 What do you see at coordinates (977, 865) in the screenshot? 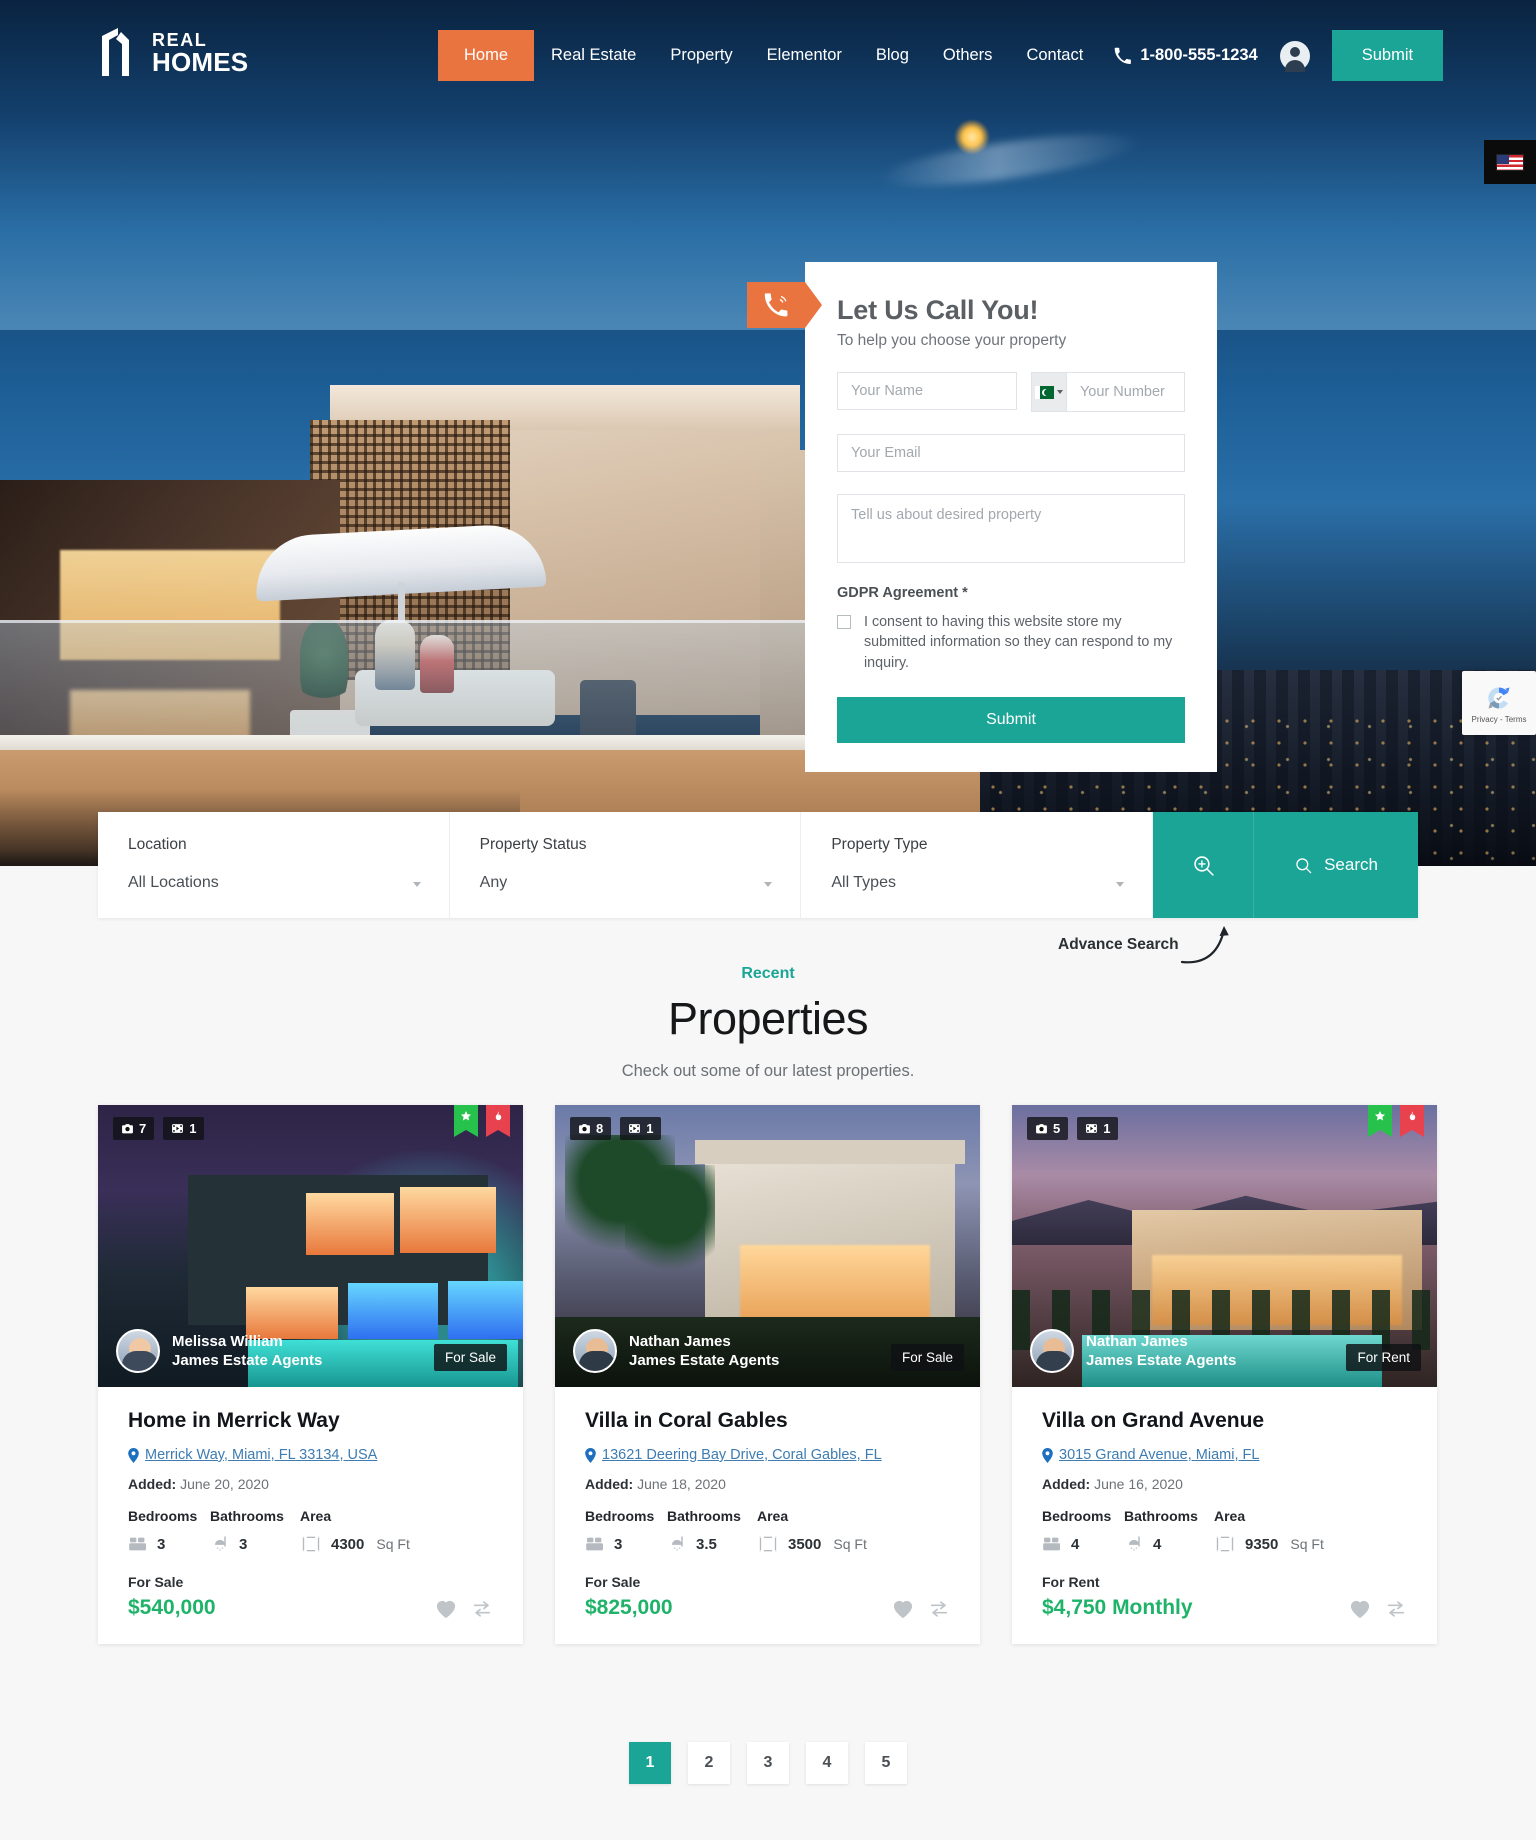
I see `search-field-type: Property Type All Types` at bounding box center [977, 865].